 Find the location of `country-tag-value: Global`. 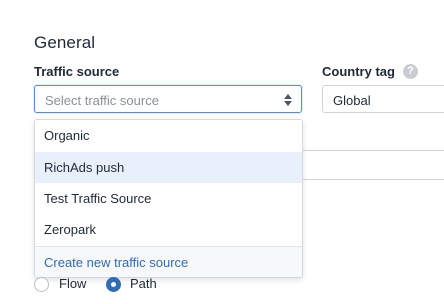

country-tag-value: Global is located at coordinates (352, 100).